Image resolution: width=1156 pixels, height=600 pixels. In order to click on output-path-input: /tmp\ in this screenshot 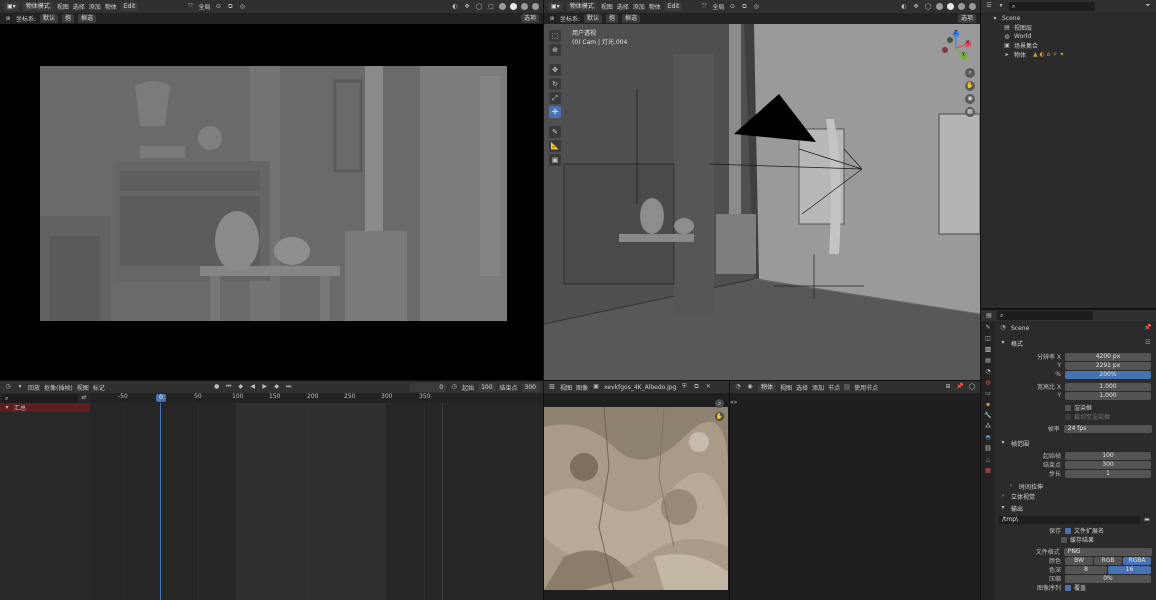, I will do `click(1069, 519)`.